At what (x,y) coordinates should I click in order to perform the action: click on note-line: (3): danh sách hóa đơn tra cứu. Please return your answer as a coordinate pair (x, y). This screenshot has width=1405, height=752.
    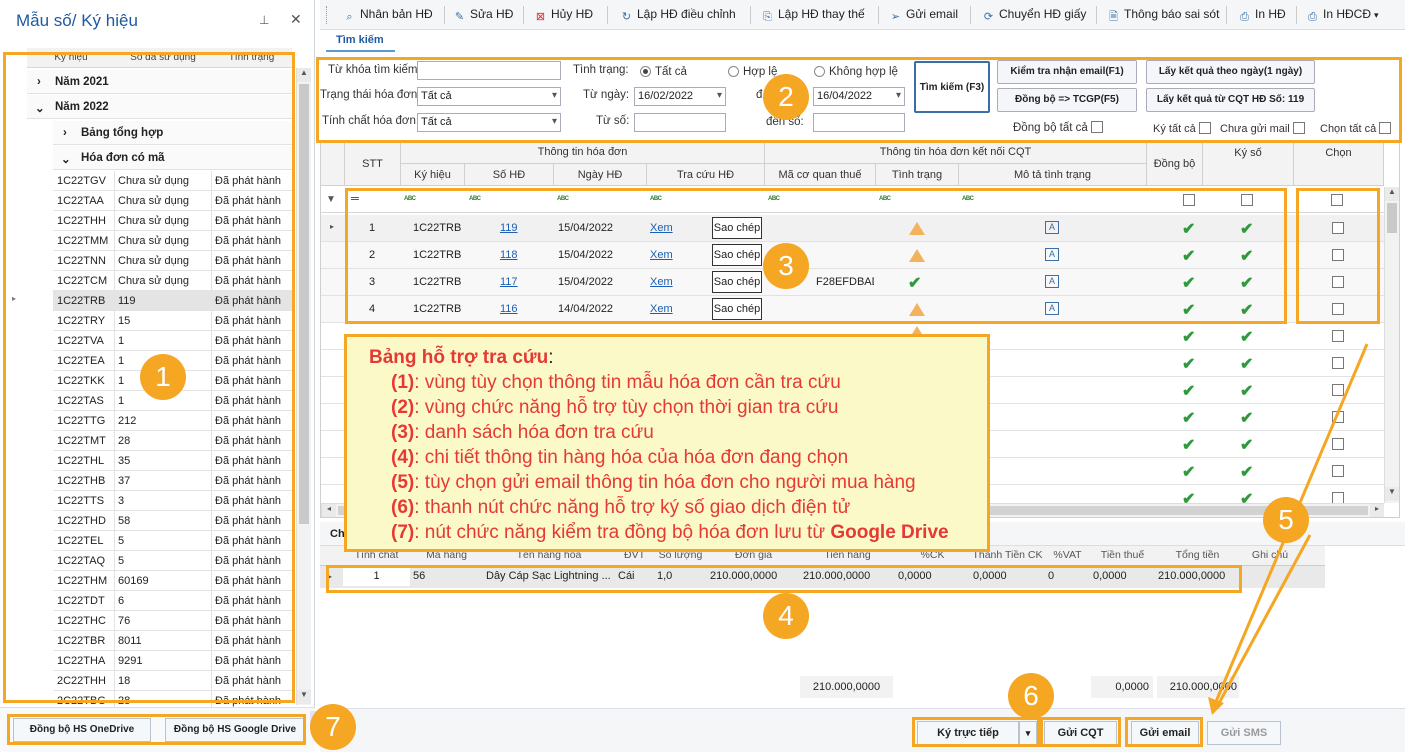
    Looking at the image, I should click on (522, 433).